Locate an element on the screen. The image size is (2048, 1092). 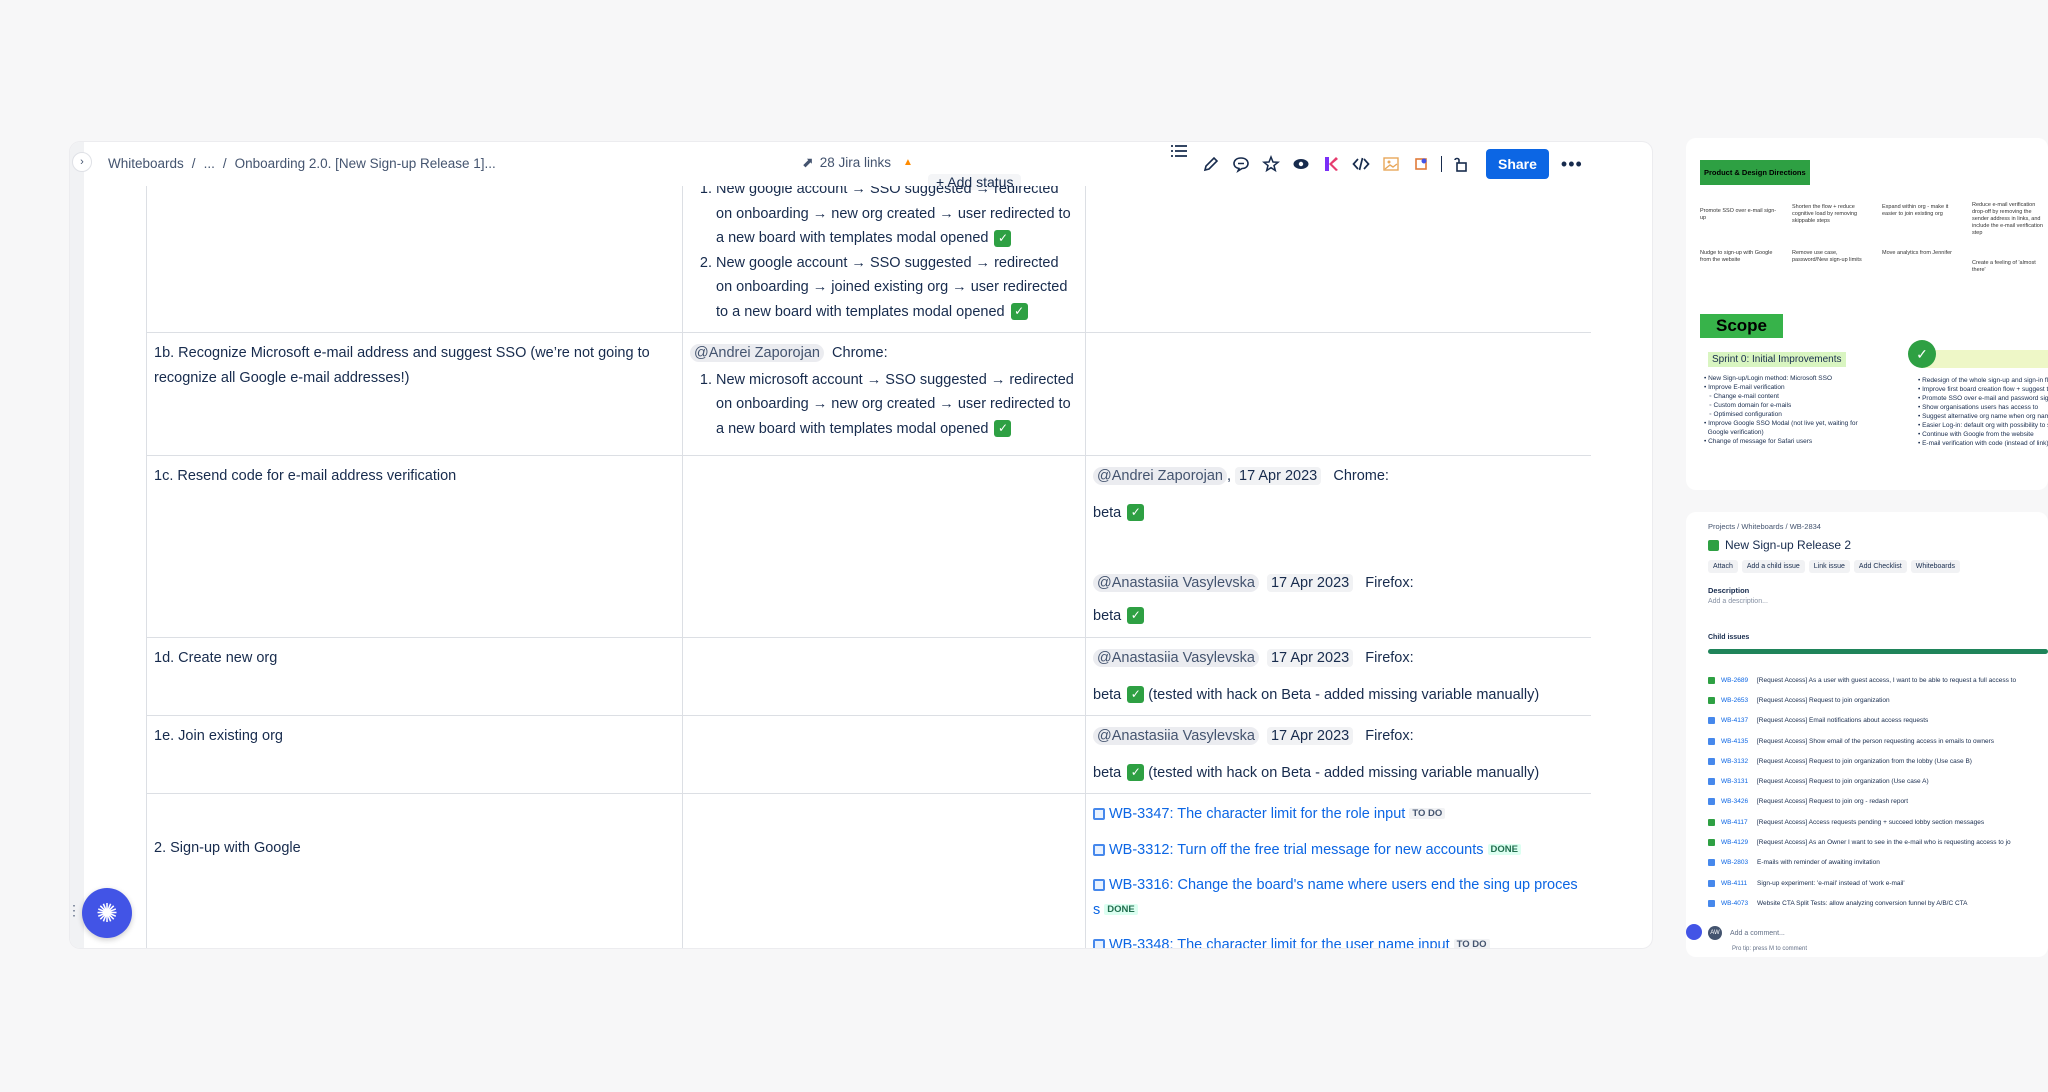
add-checklist-button: Add Checklist is located at coordinates (1880, 566).